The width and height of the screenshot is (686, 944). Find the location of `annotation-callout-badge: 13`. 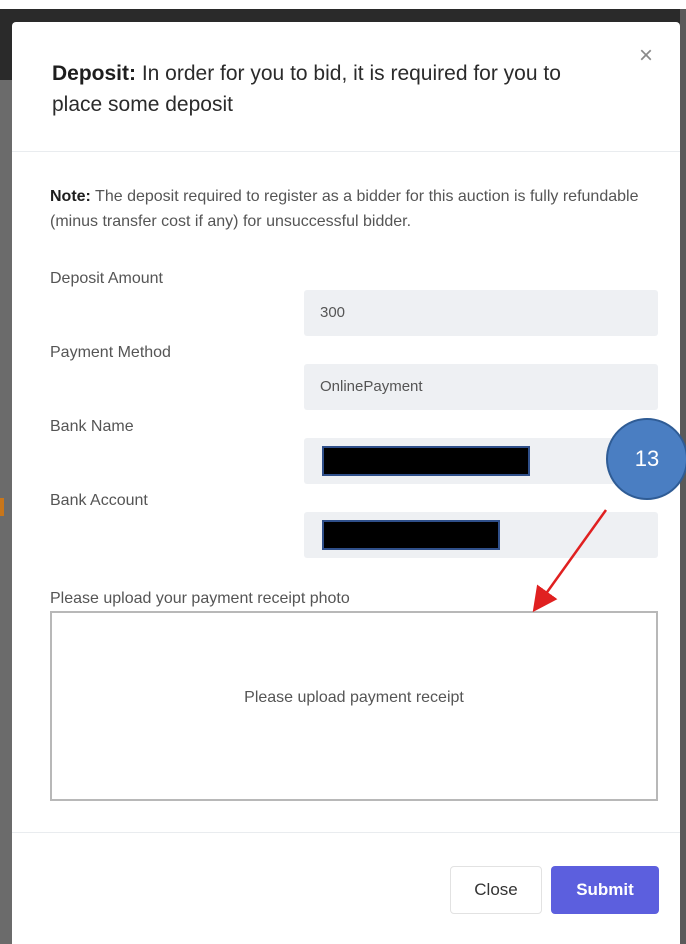

annotation-callout-badge: 13 is located at coordinates (646, 459).